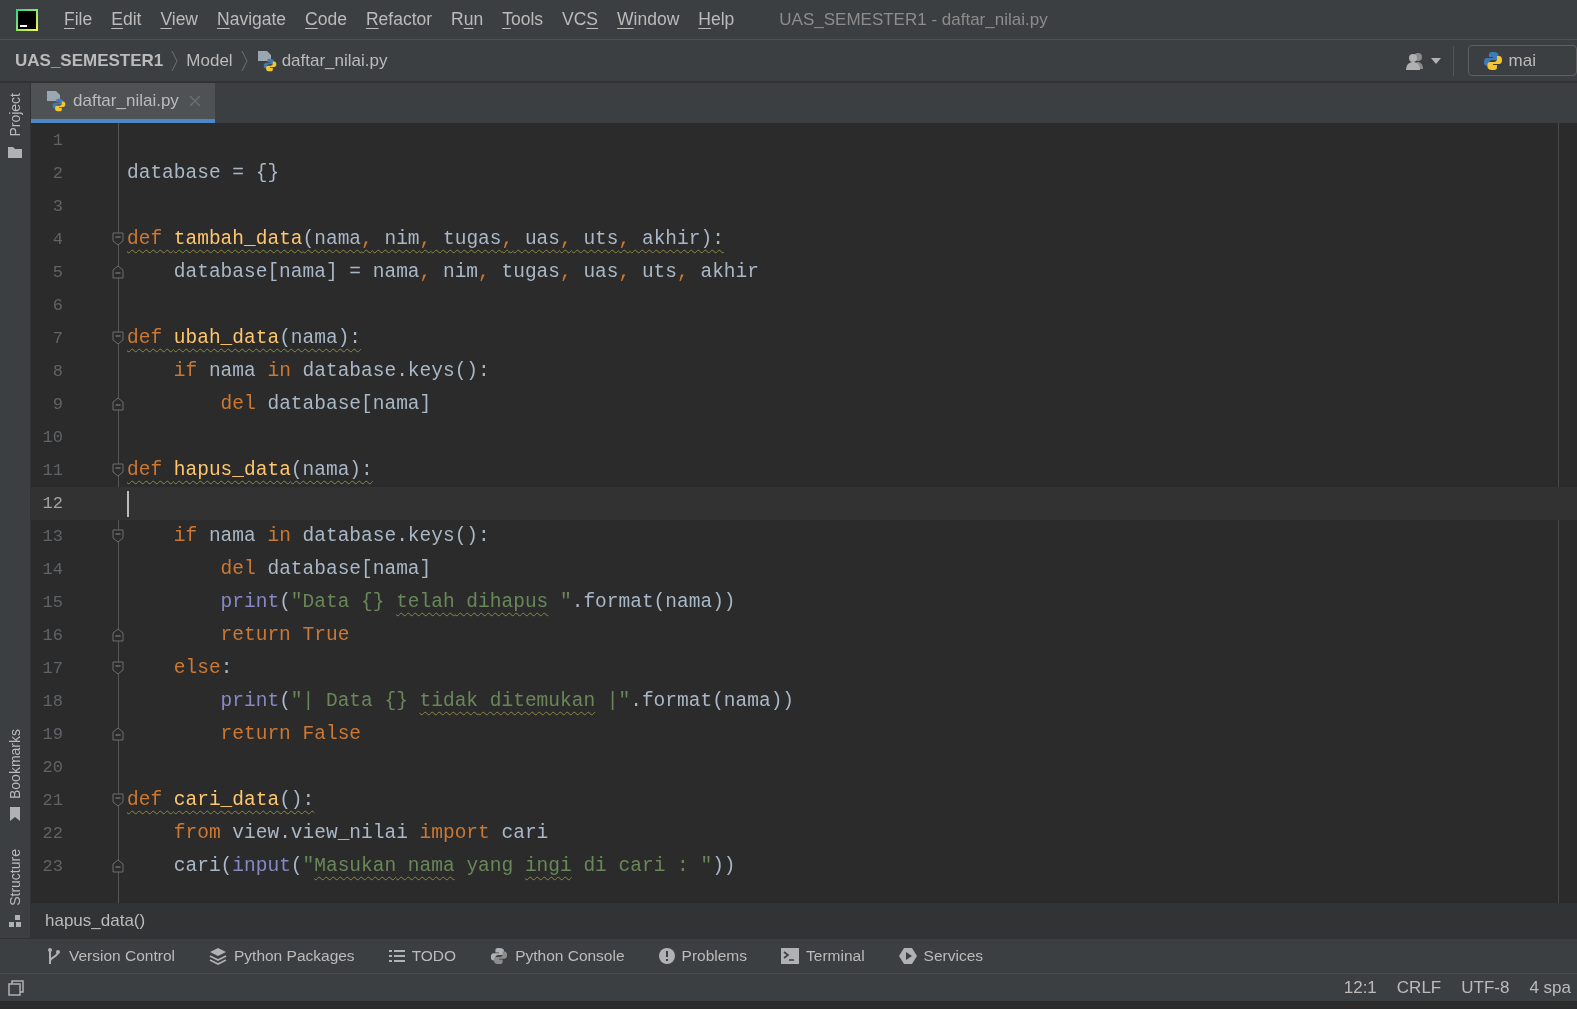  I want to click on terminal-icon, so click(790, 956).